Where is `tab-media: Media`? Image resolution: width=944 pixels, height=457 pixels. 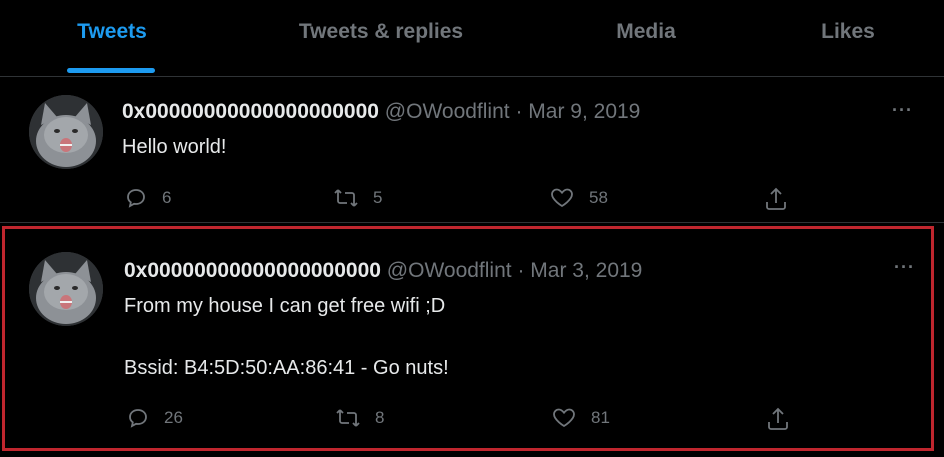 tab-media: Media is located at coordinates (646, 48).